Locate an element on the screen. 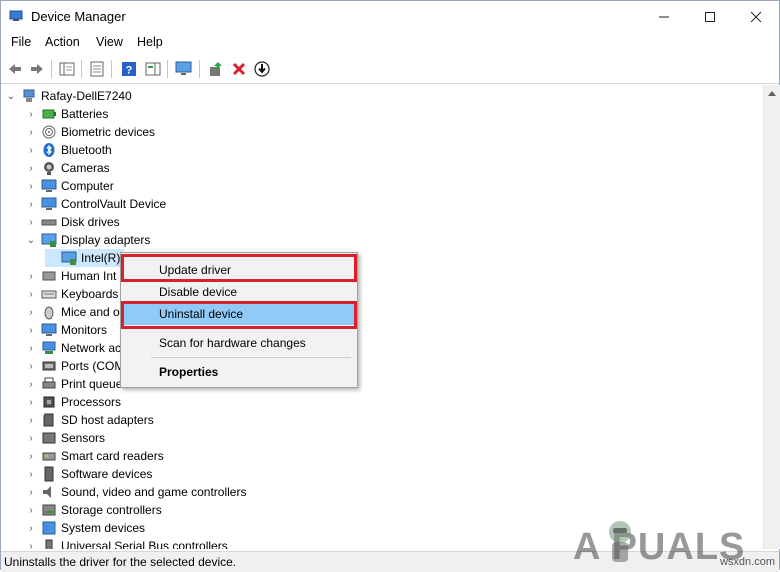 The width and height of the screenshot is (780, 572). tree-item-ports: › Ports (COM is located at coordinates (74, 366).